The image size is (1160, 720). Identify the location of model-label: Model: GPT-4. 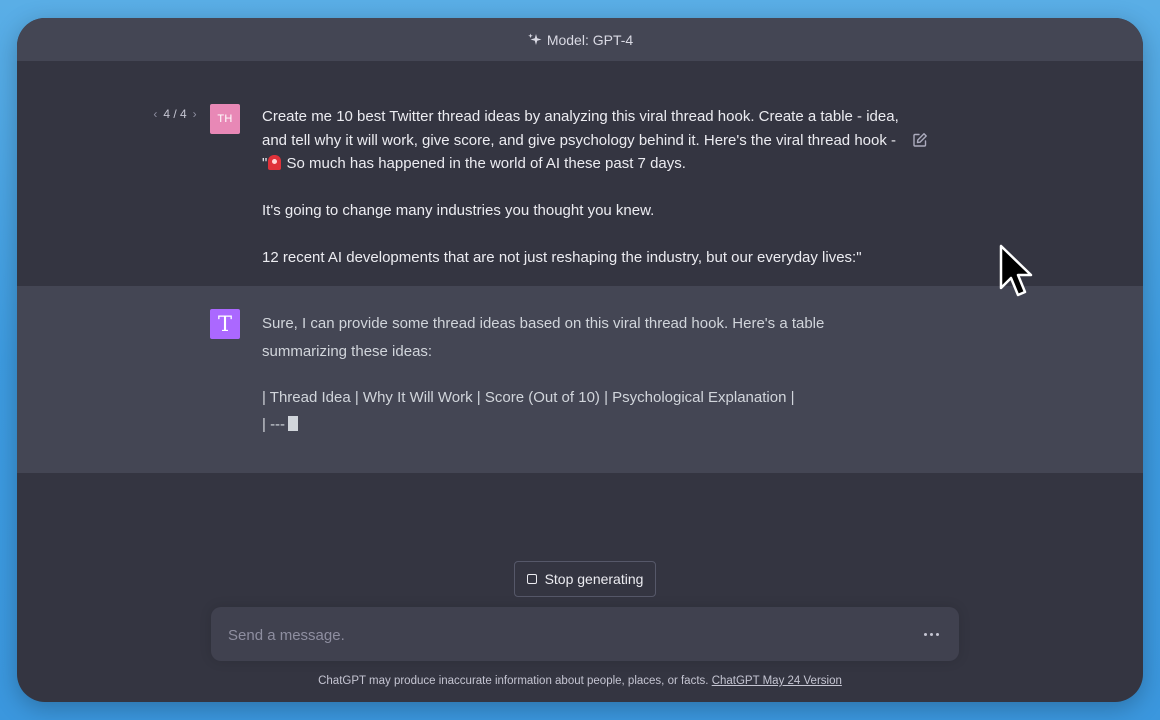
(590, 39).